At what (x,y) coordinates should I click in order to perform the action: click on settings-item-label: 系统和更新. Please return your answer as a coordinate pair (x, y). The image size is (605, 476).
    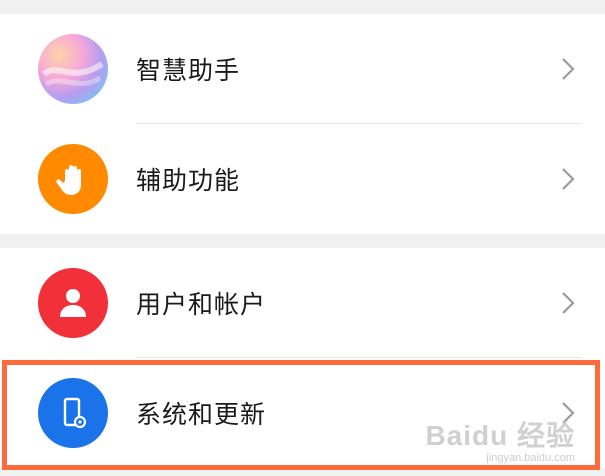
    Looking at the image, I should click on (201, 414).